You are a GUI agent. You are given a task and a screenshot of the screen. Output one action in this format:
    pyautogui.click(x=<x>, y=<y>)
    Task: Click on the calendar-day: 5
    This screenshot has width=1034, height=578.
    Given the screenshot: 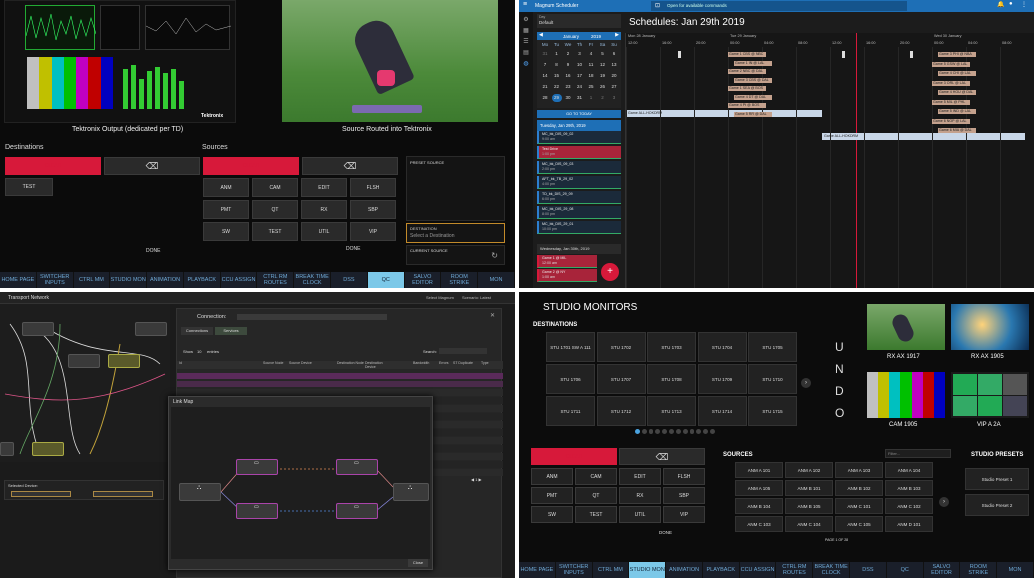 What is the action you would take?
    pyautogui.click(x=603, y=54)
    